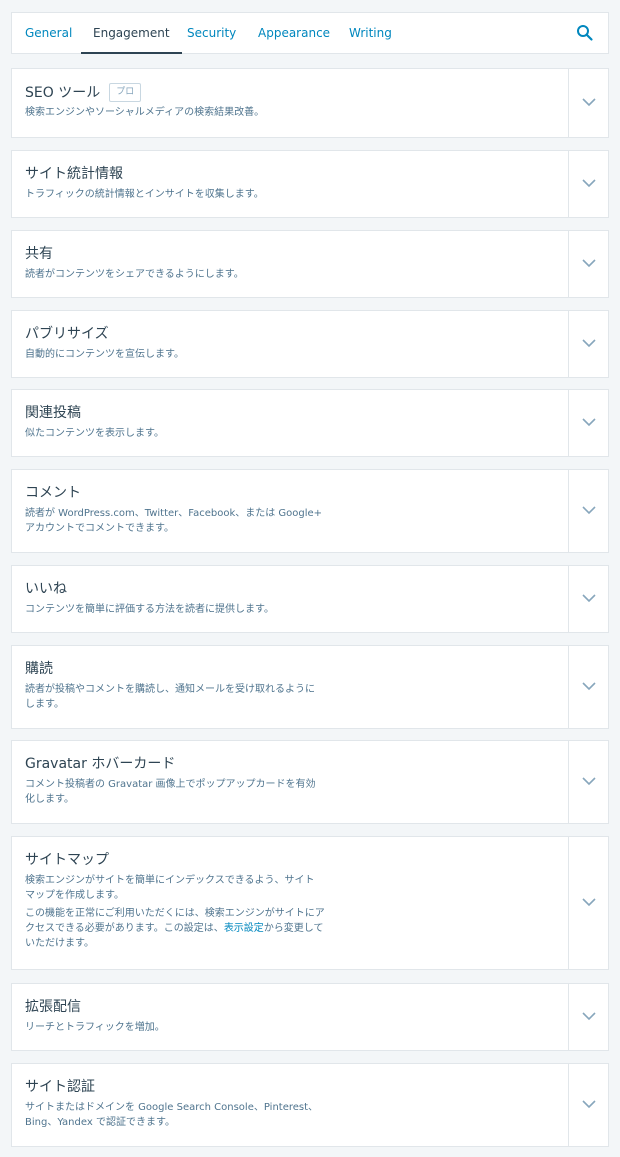 This screenshot has width=620, height=1157. I want to click on setting-card-likes: いいね コンテンツを簡単に評価する方法を読者に提供します。, so click(310, 599).